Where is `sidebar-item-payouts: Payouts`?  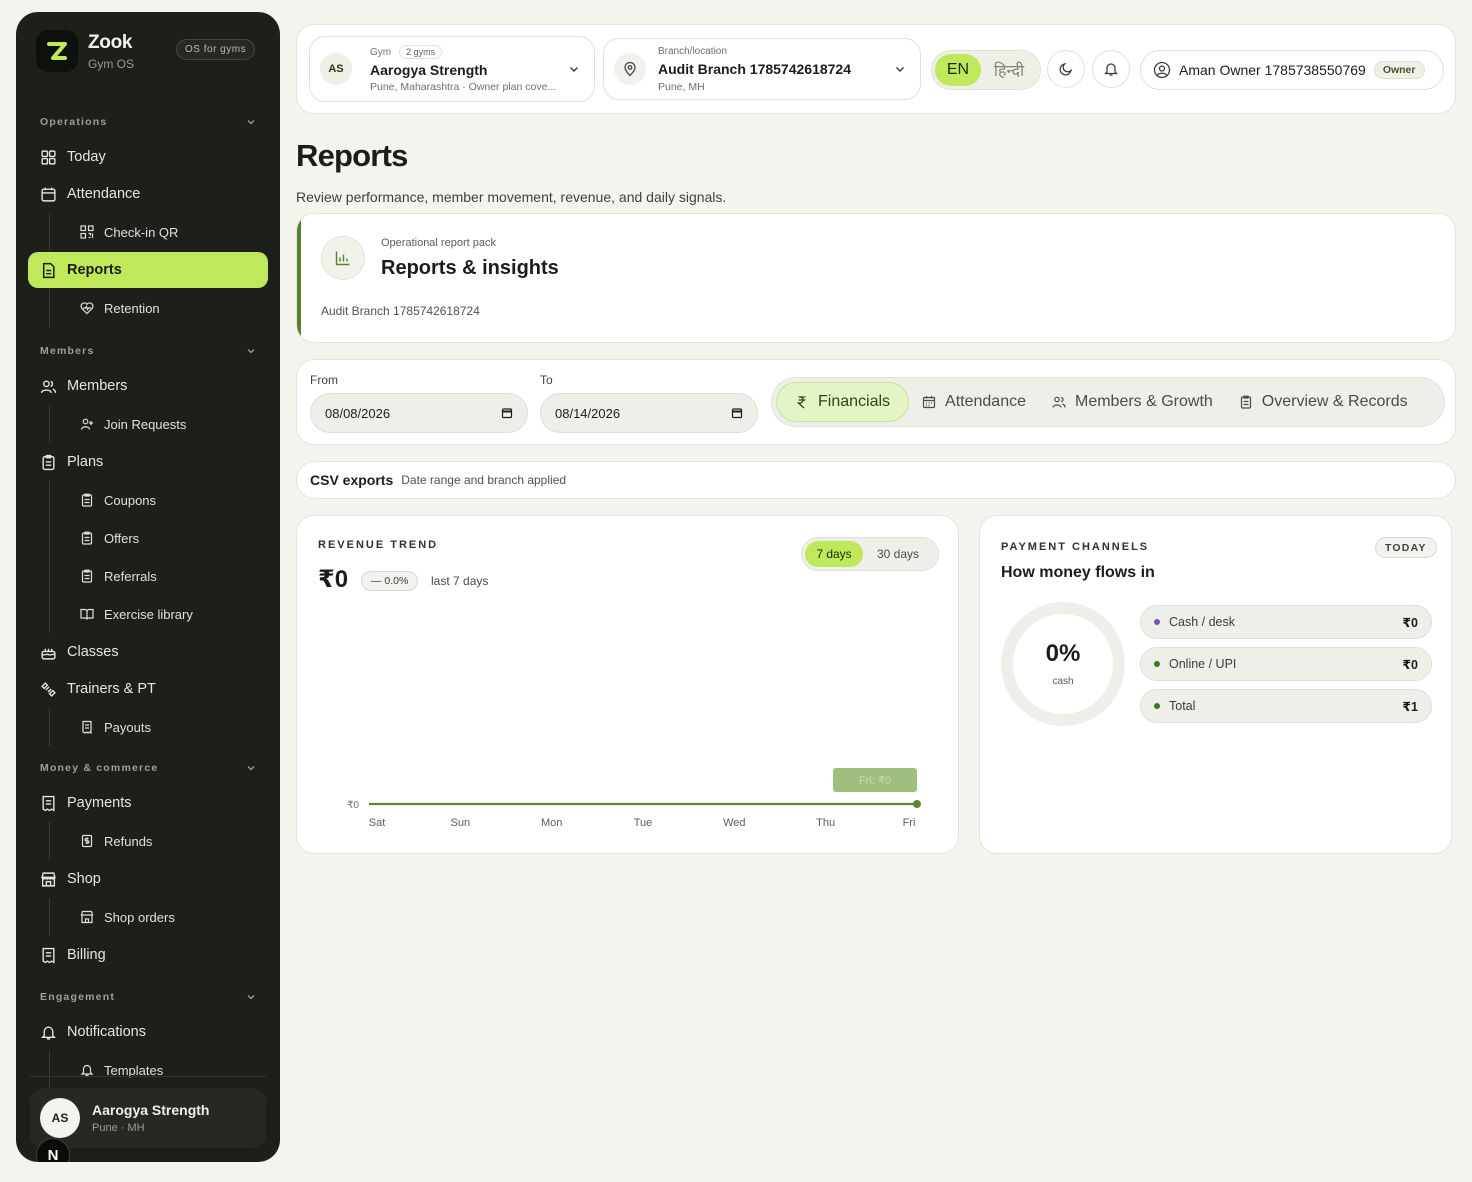
sidebar-item-payouts: Payouts is located at coordinates (148, 727).